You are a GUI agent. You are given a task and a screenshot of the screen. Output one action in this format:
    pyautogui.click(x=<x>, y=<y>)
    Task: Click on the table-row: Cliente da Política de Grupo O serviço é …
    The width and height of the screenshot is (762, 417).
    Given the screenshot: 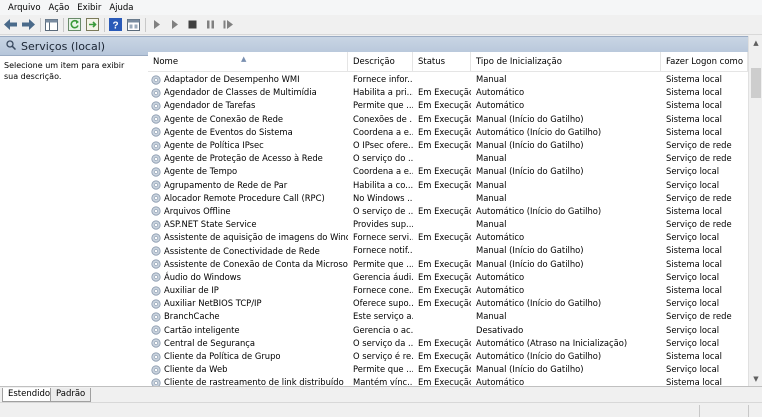 What is the action you would take?
    pyautogui.click(x=448, y=356)
    